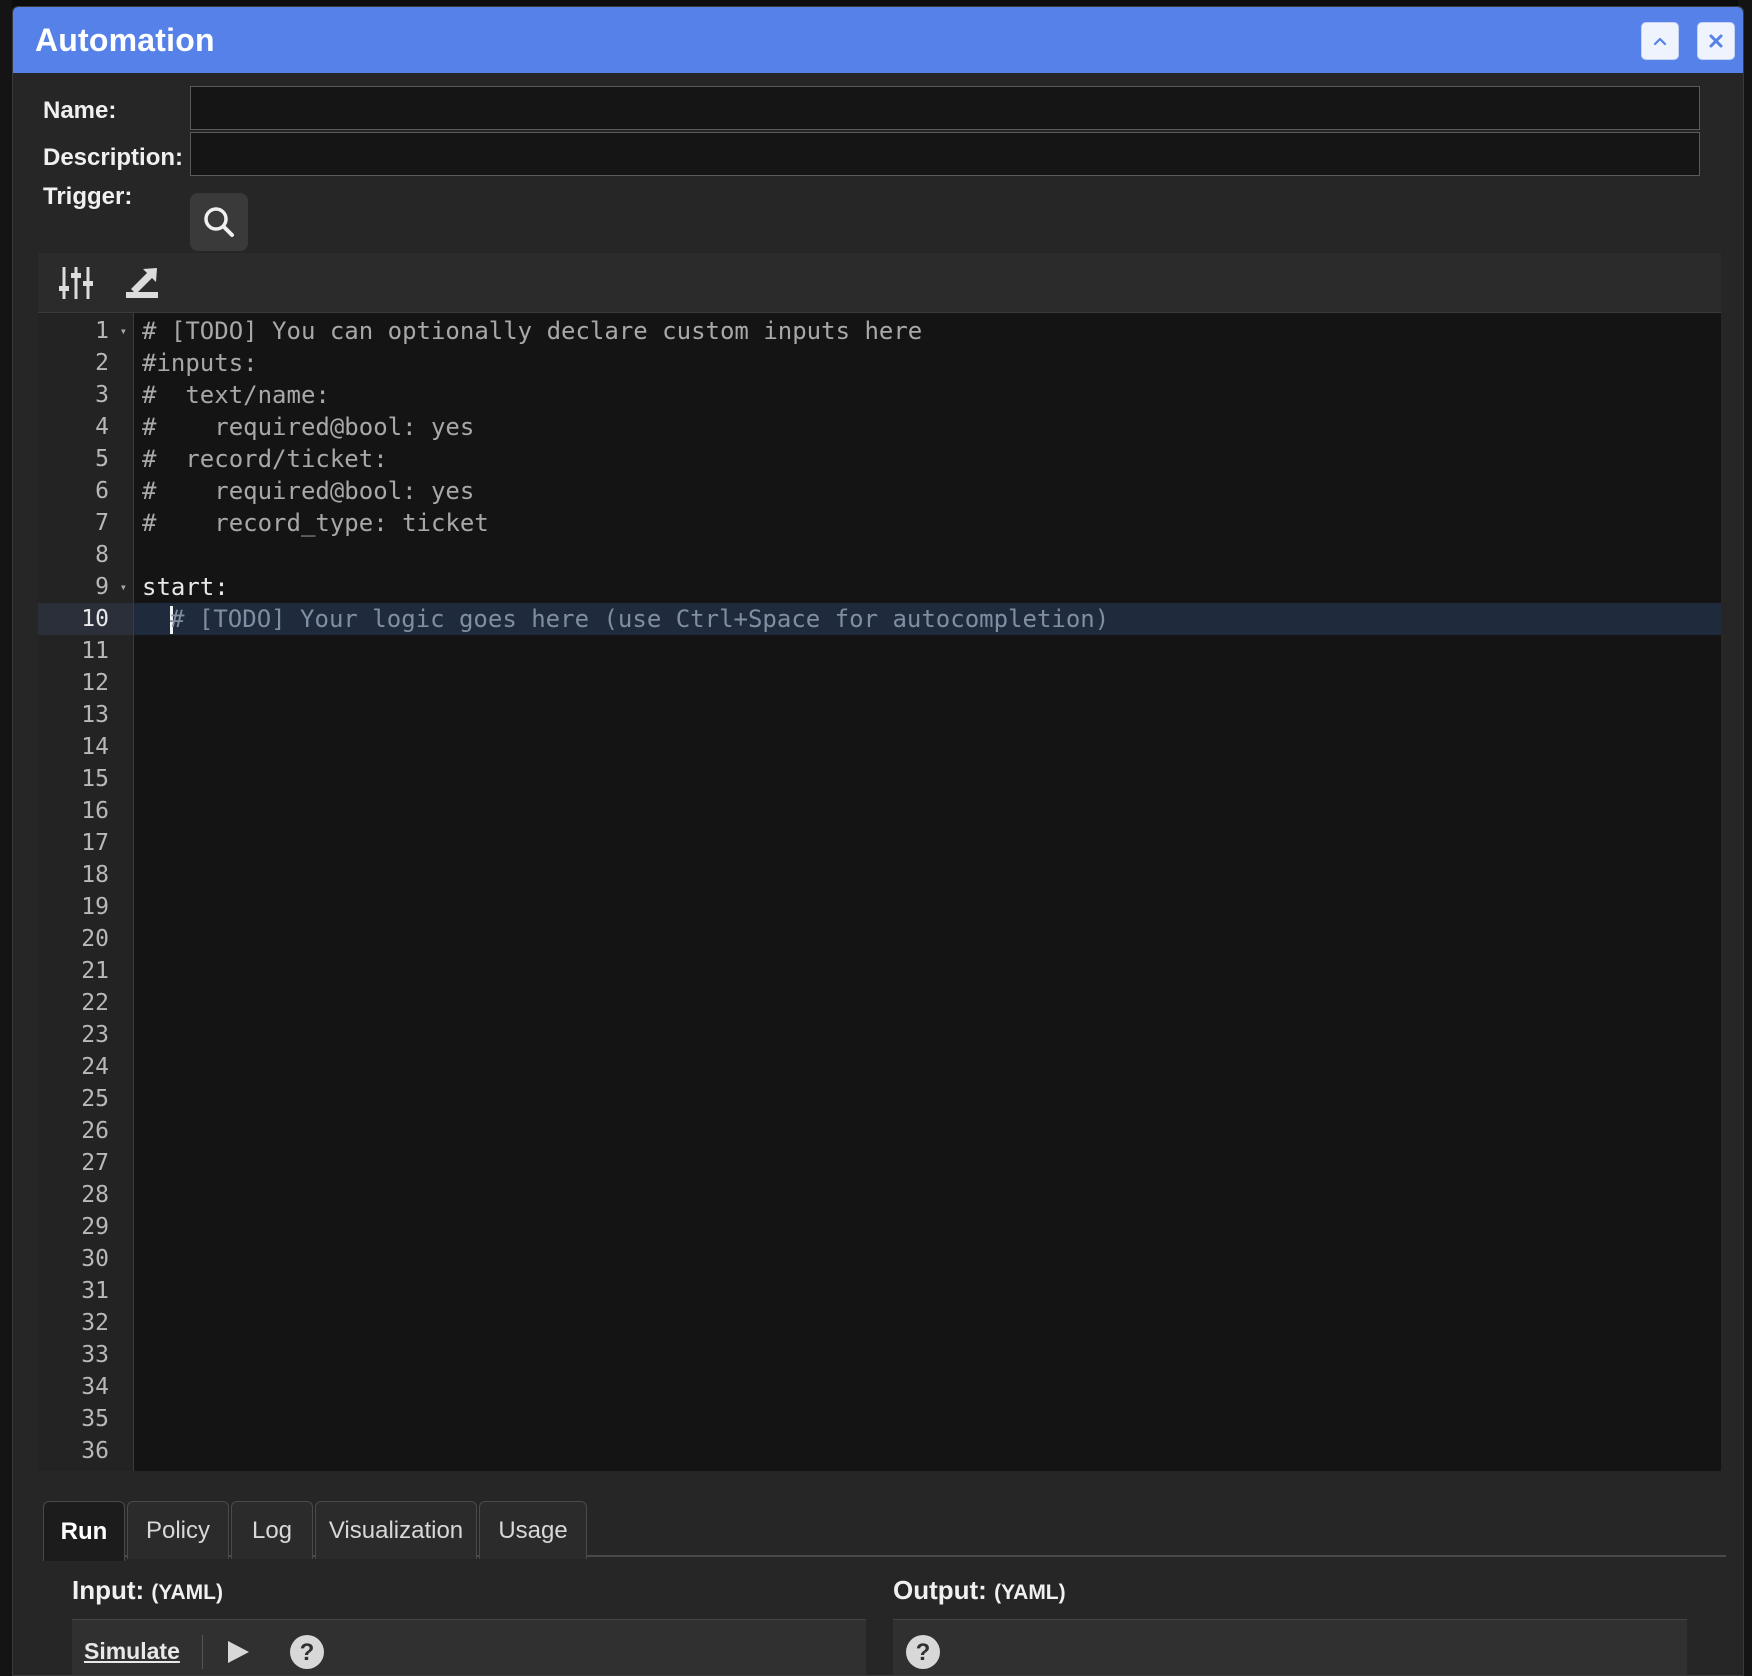  What do you see at coordinates (945, 154) in the screenshot?
I see `description-input` at bounding box center [945, 154].